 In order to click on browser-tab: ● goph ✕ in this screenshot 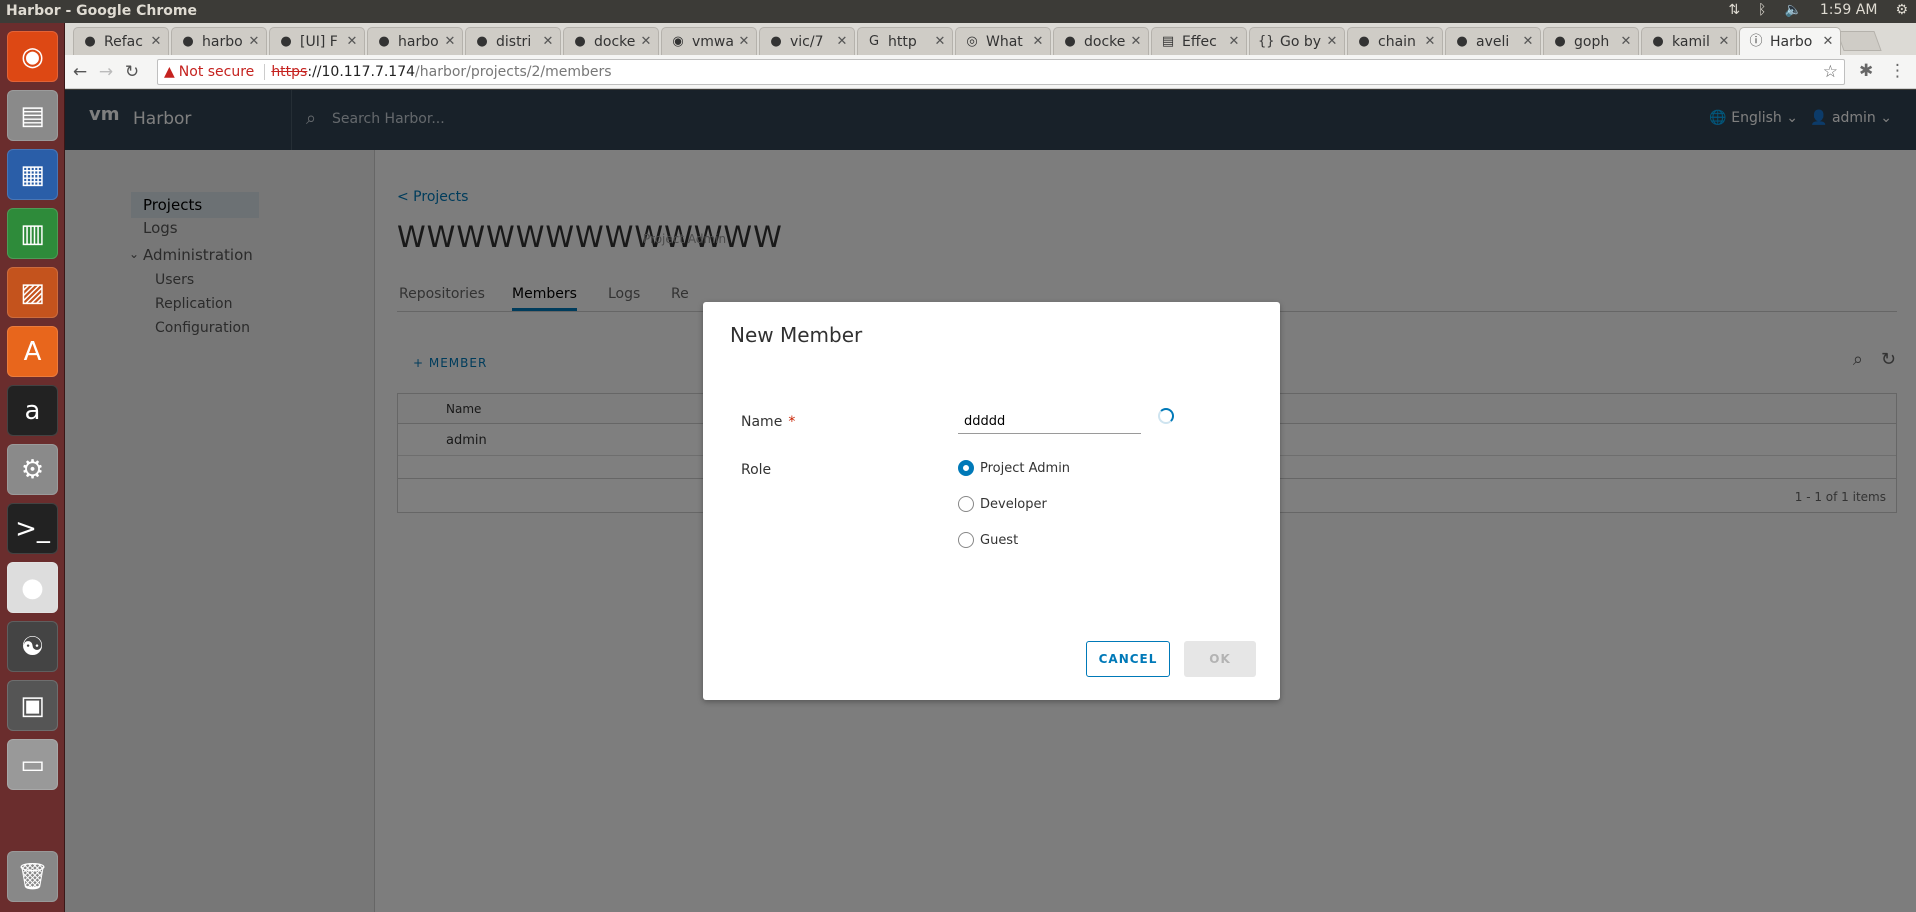, I will do `click(1591, 41)`.